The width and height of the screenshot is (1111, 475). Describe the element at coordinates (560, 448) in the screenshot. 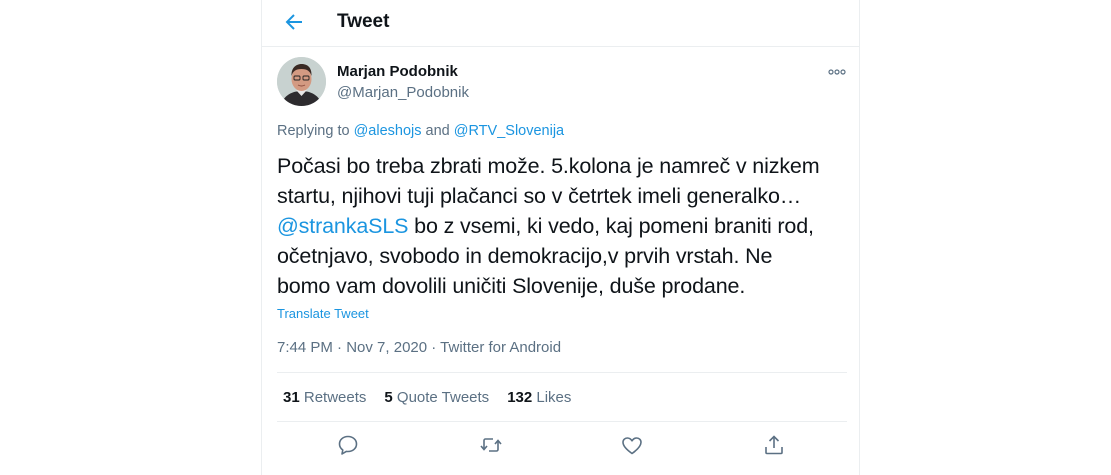

I see `action-bar` at that location.